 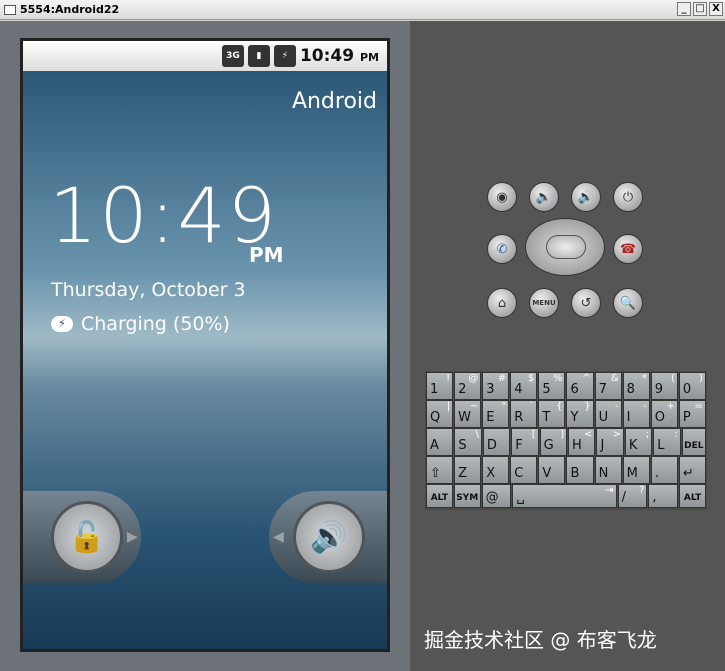 What do you see at coordinates (502, 249) in the screenshot?
I see `call-button: ✆` at bounding box center [502, 249].